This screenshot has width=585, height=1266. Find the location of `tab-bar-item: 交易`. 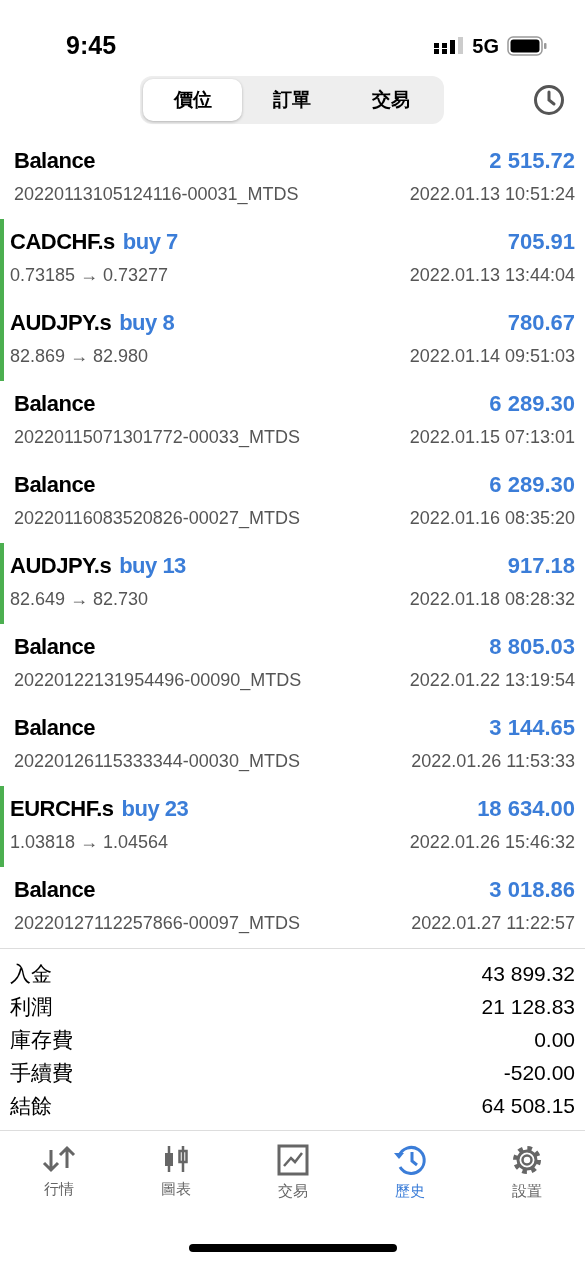

tab-bar-item: 交易 is located at coordinates (292, 1184).